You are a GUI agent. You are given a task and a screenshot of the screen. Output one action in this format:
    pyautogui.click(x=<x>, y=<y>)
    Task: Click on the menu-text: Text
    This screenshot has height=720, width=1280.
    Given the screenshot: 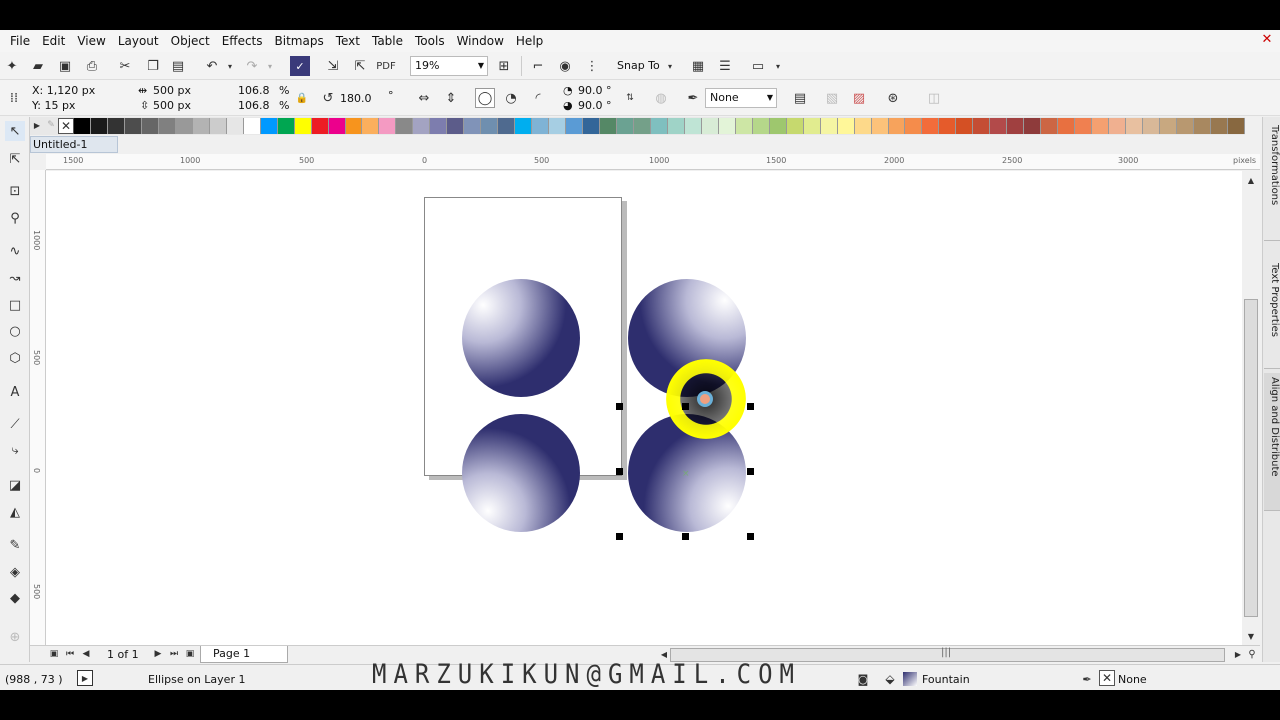 What is the action you would take?
    pyautogui.click(x=348, y=41)
    